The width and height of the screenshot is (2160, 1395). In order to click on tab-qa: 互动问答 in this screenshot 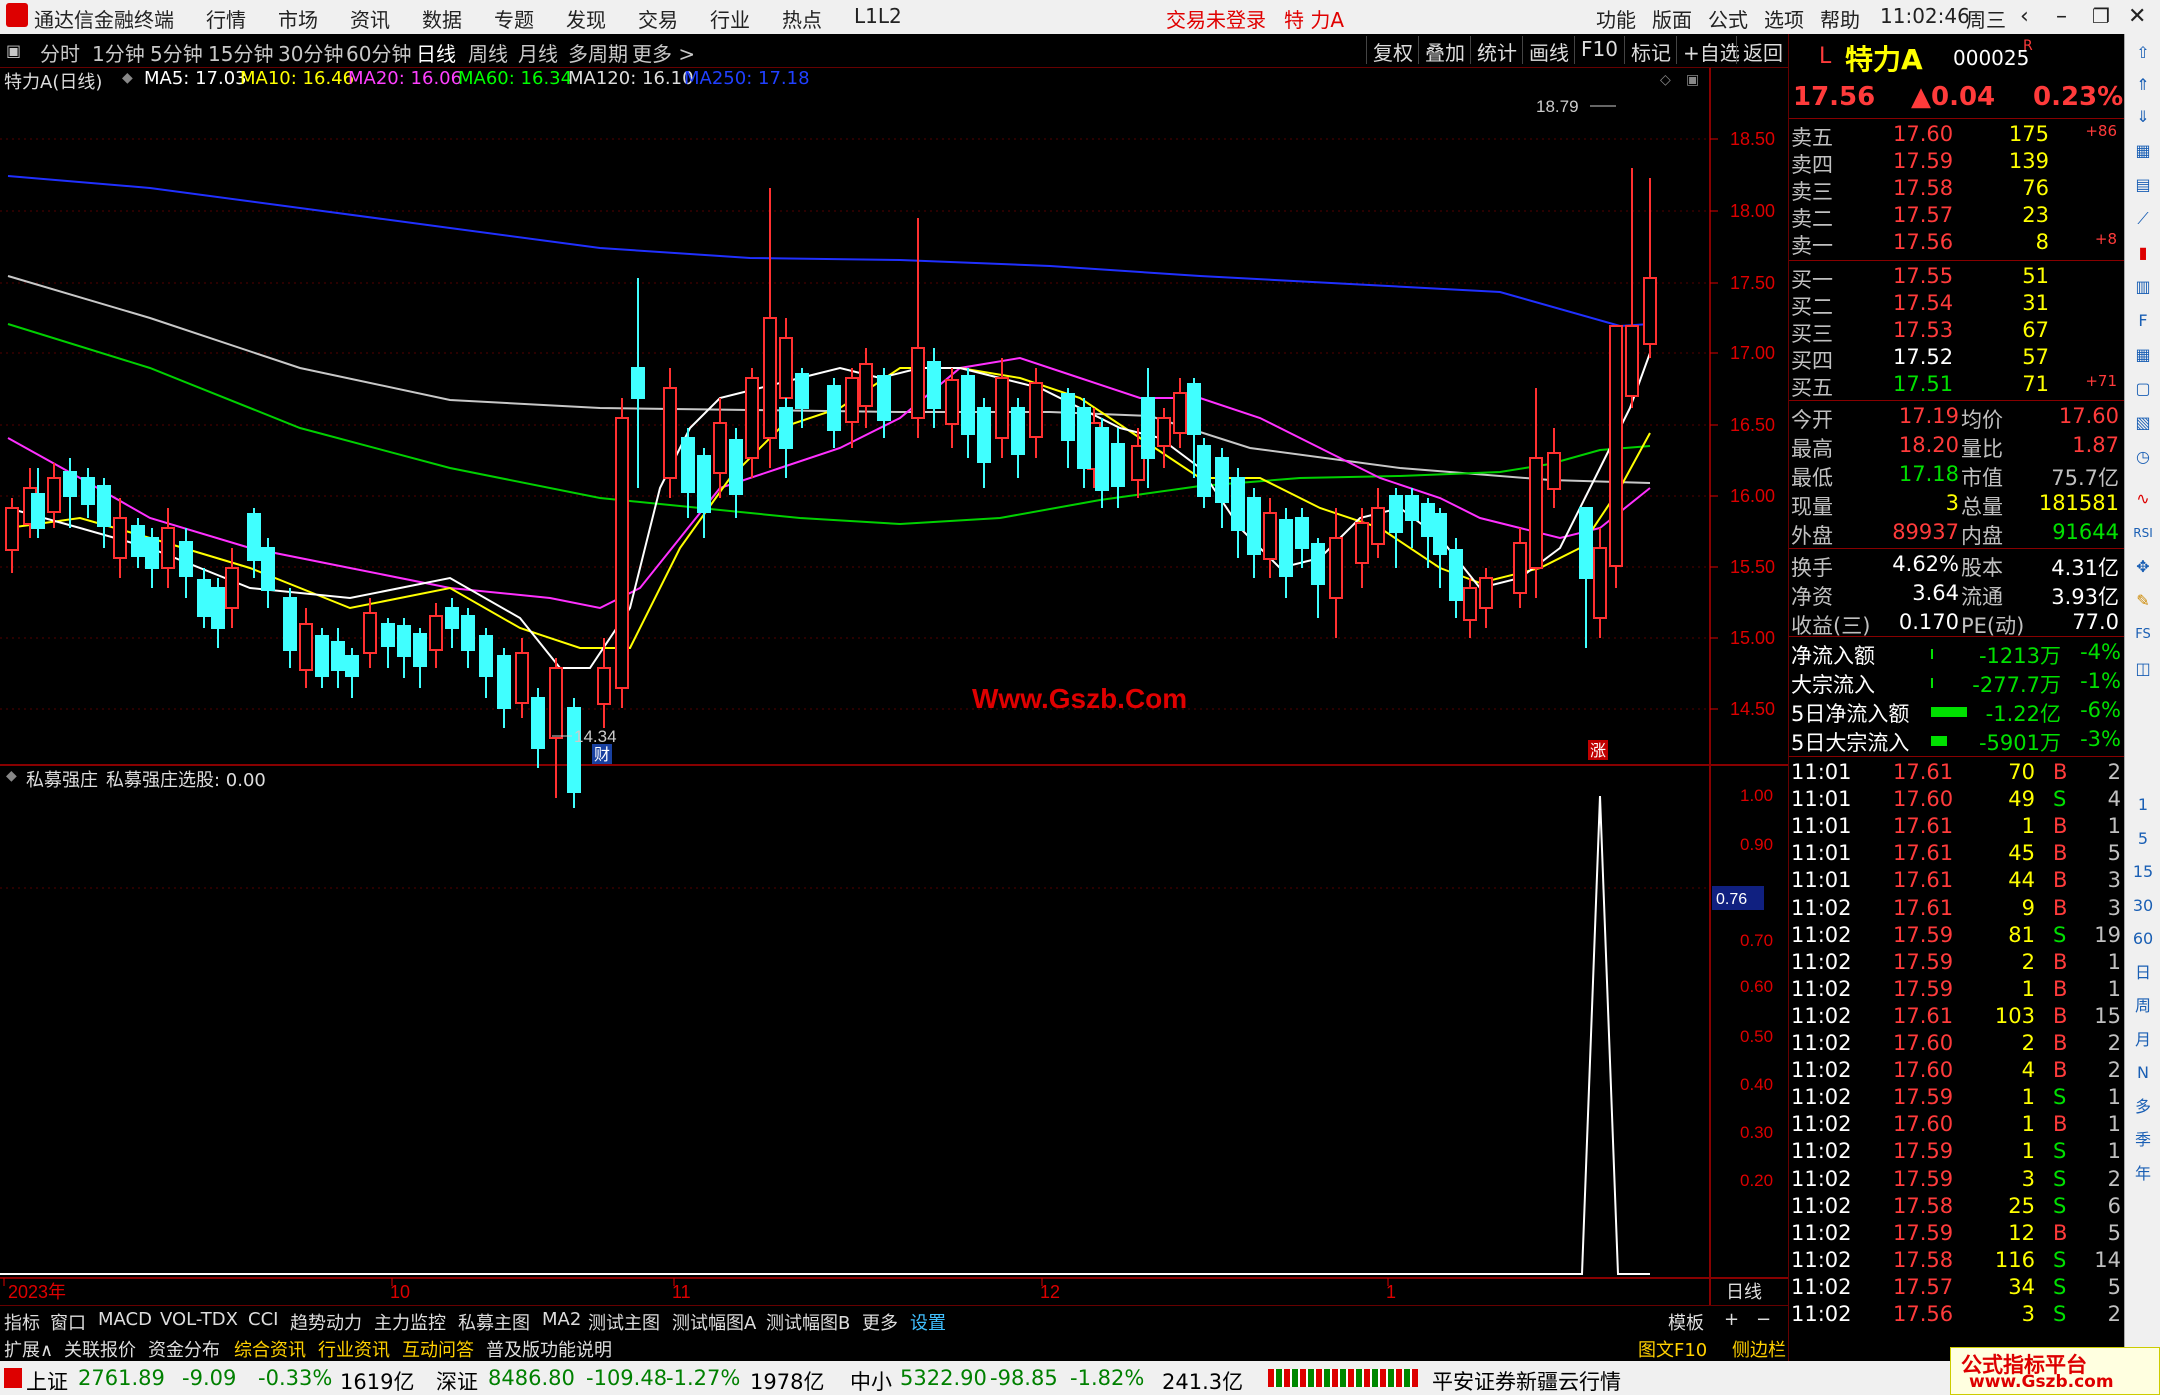, I will do `click(438, 1349)`.